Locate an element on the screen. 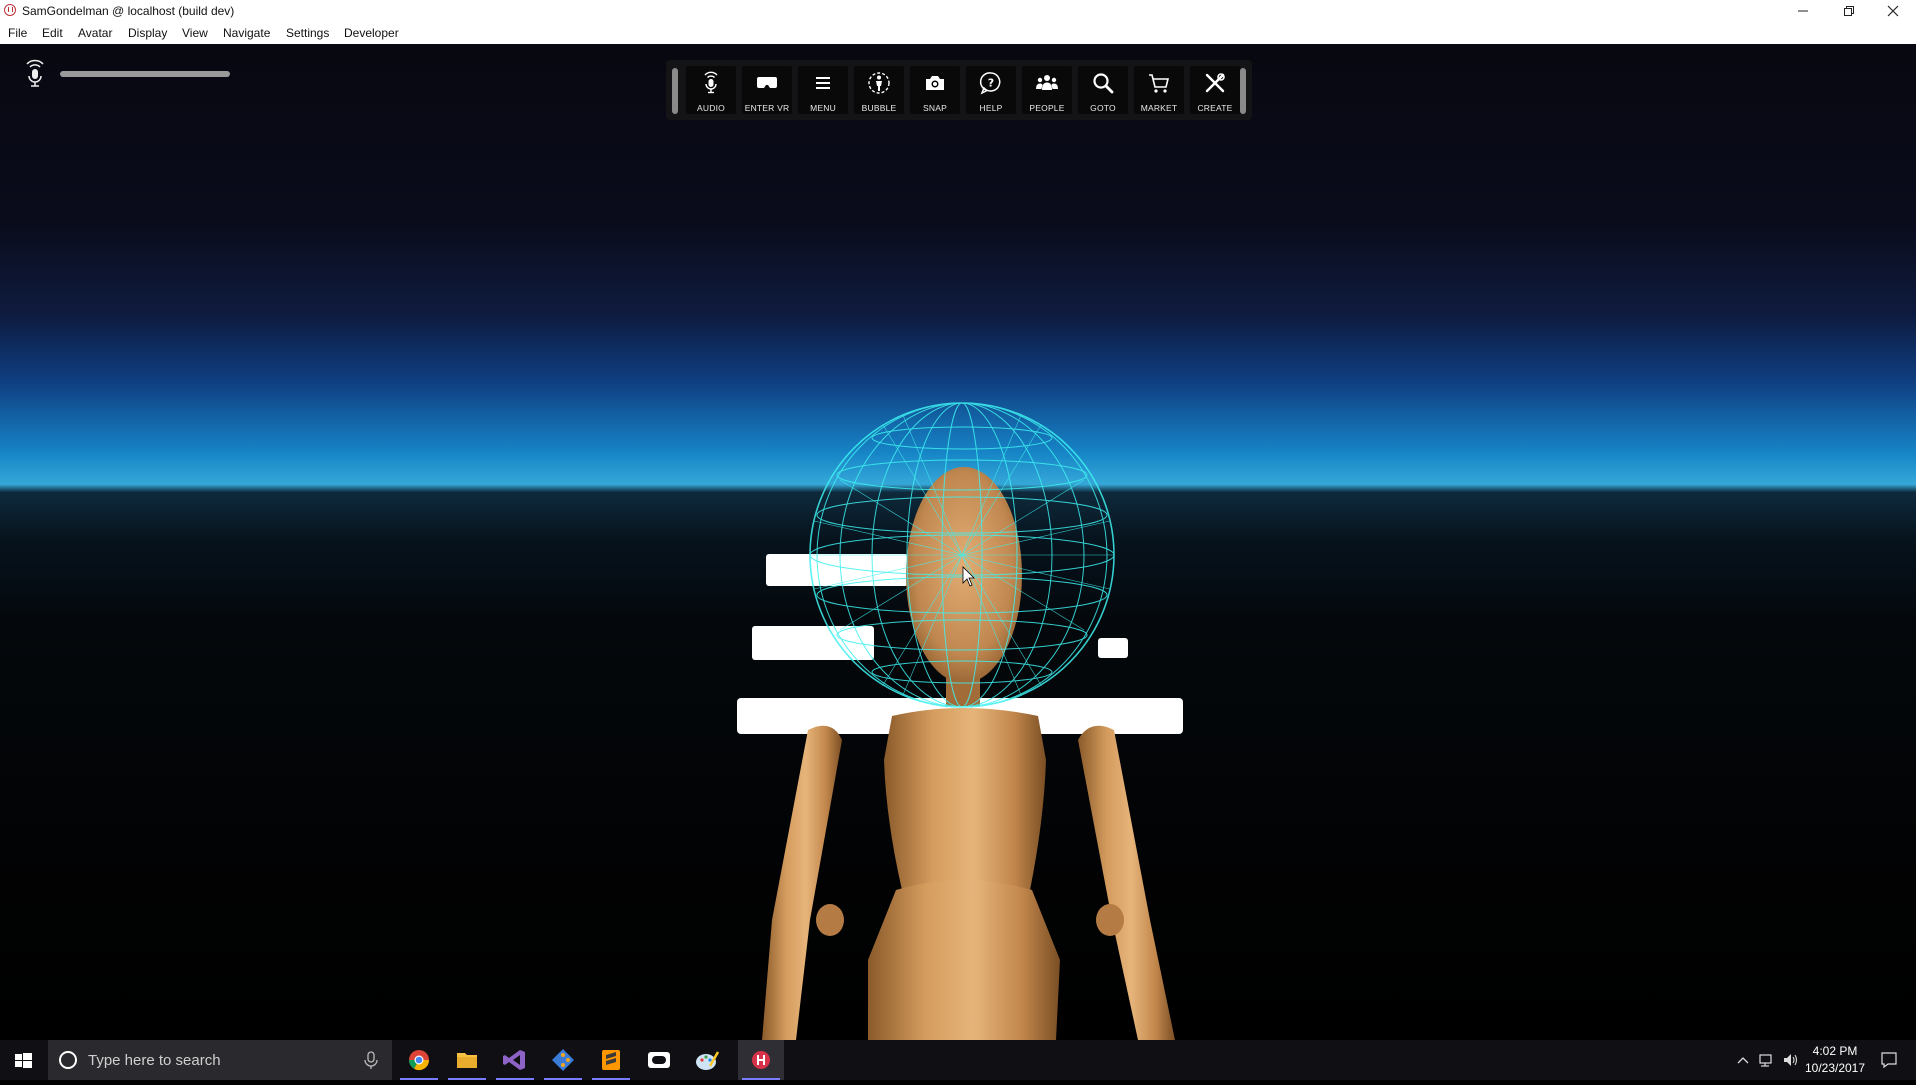 The height and width of the screenshot is (1085, 1916). taskbar-chrome is located at coordinates (419, 1060).